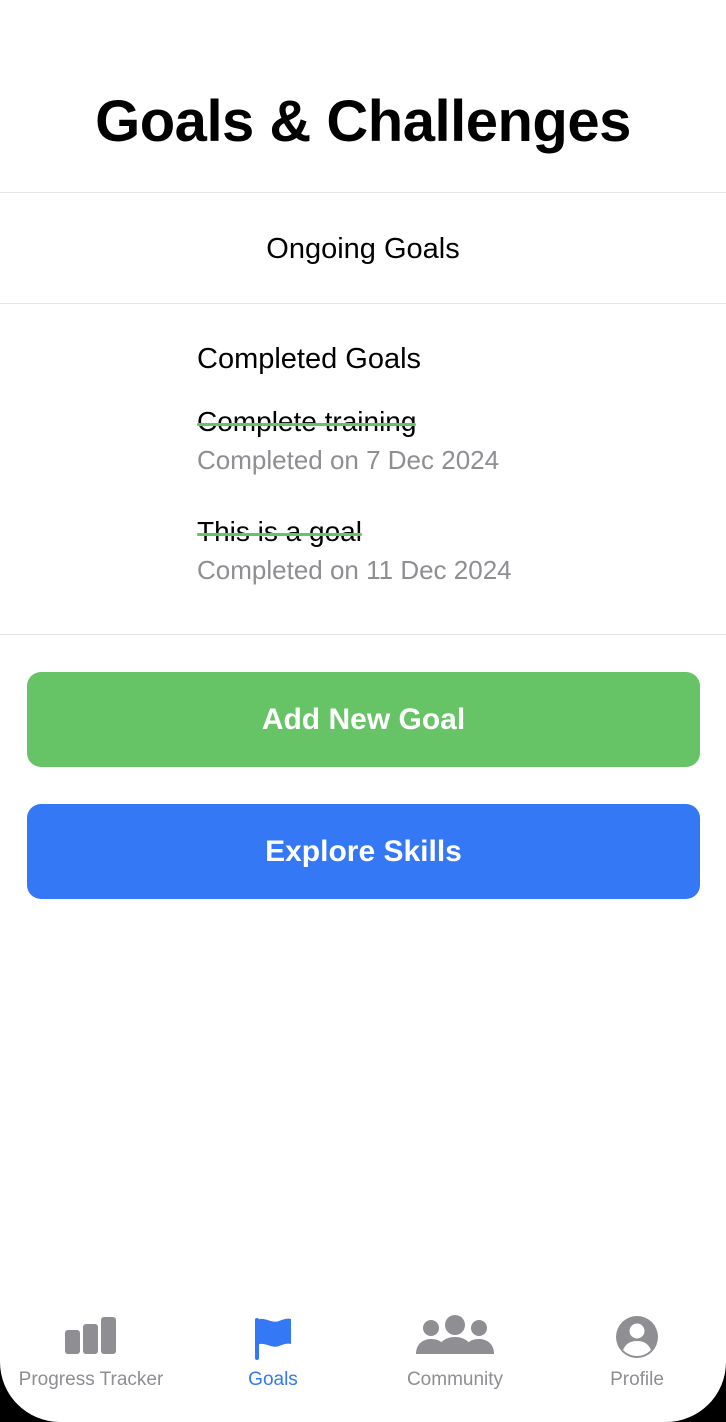 Image resolution: width=726 pixels, height=1422 pixels. I want to click on goal-completed-date: Completed on 11 Dec 2024, so click(354, 570).